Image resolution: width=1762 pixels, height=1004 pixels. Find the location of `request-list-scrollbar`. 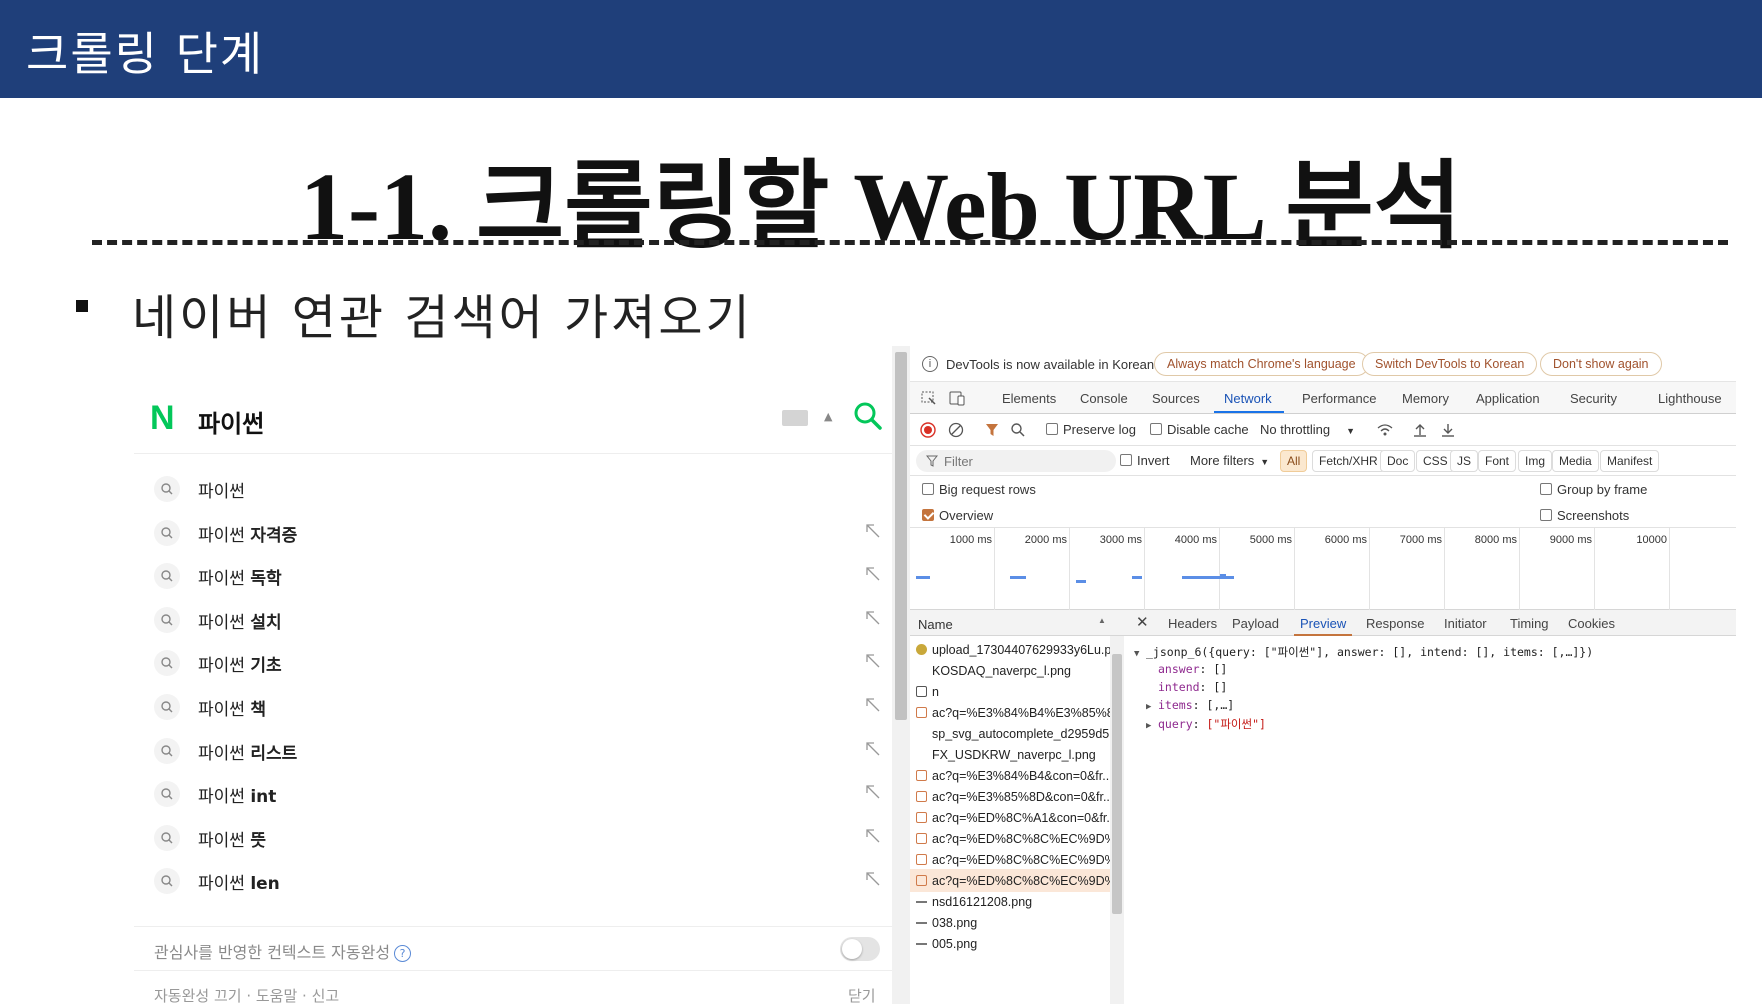

request-list-scrollbar is located at coordinates (1117, 820).